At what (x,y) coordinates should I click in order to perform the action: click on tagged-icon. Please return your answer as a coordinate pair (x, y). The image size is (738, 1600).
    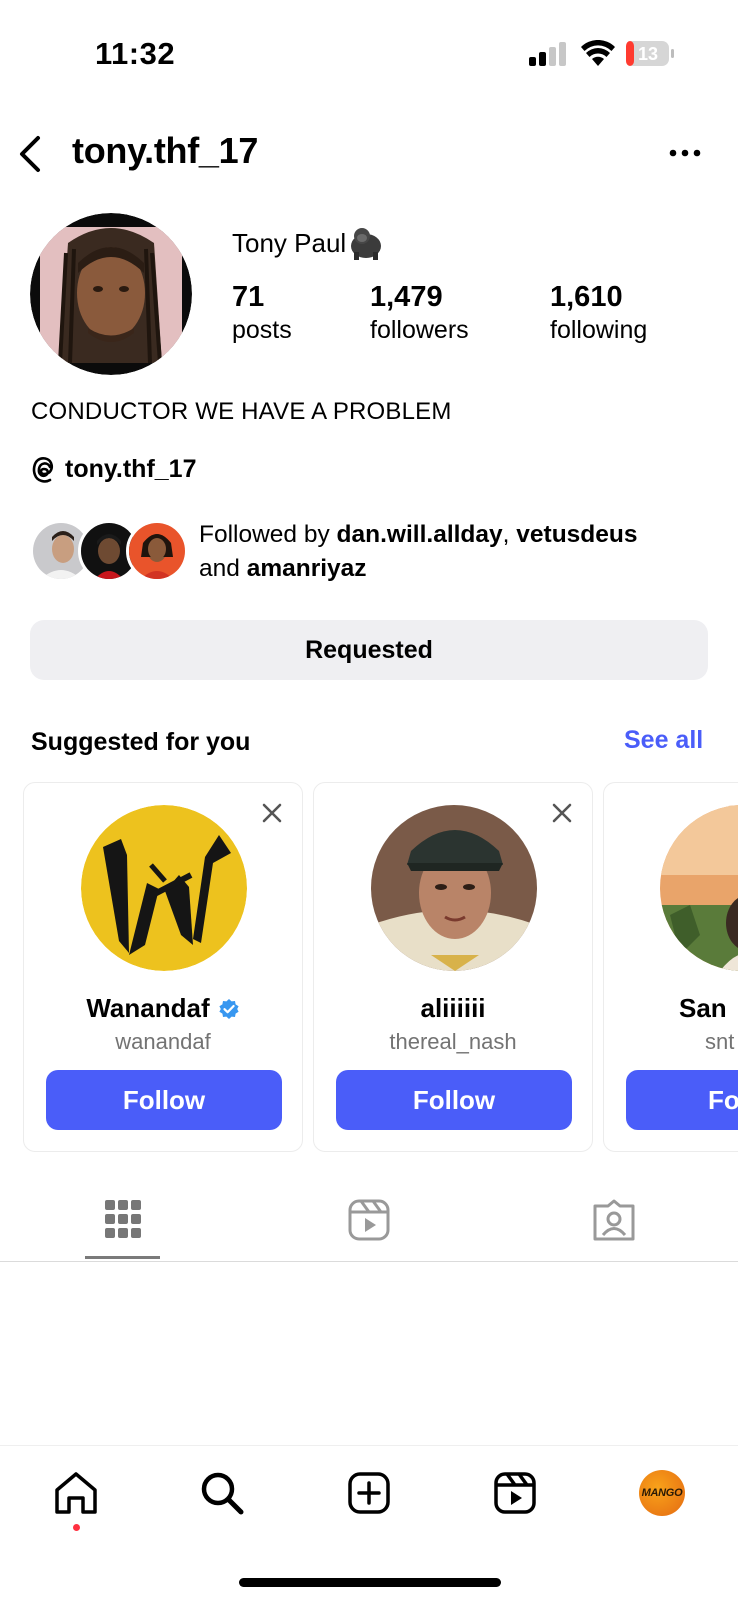
    Looking at the image, I should click on (614, 1220).